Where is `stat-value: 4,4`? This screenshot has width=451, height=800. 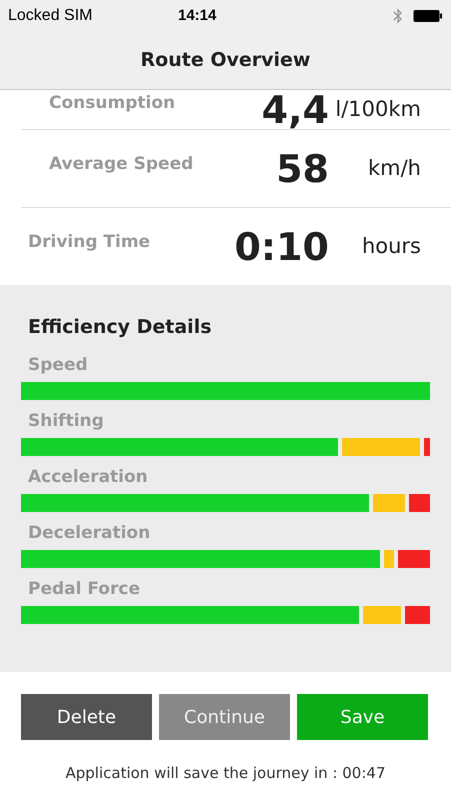
stat-value: 4,4 is located at coordinates (295, 109).